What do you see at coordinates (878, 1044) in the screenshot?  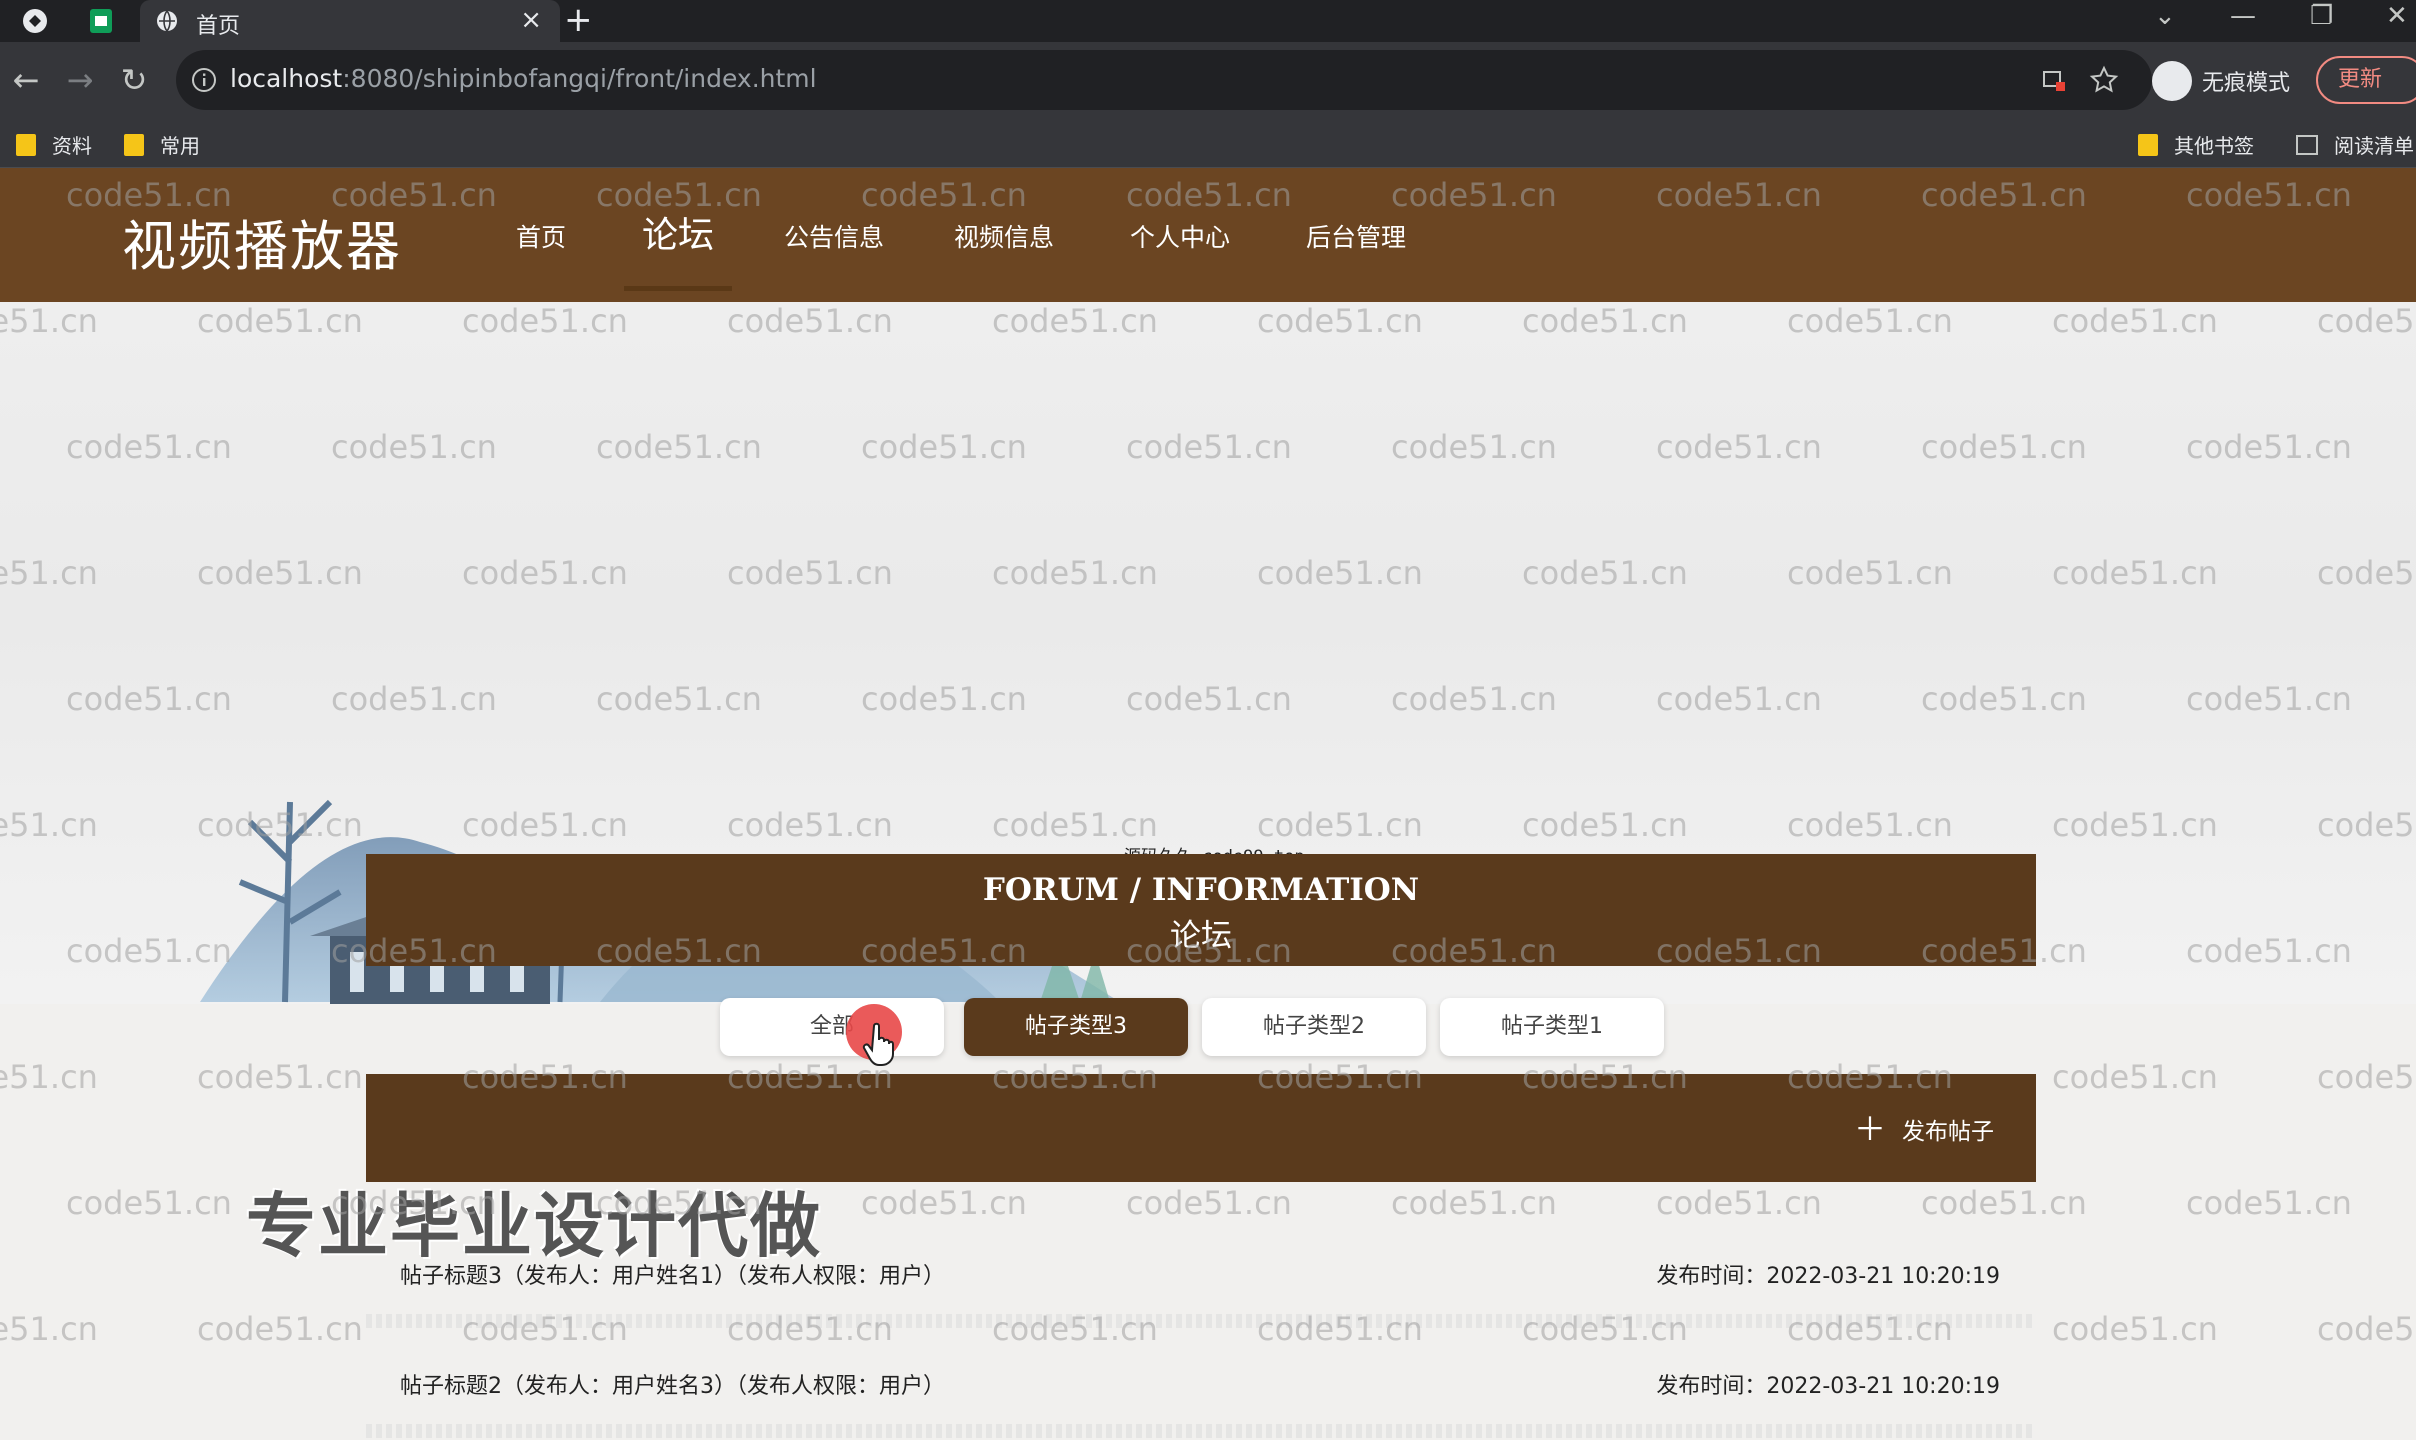 I see `hand-cursor-icon` at bounding box center [878, 1044].